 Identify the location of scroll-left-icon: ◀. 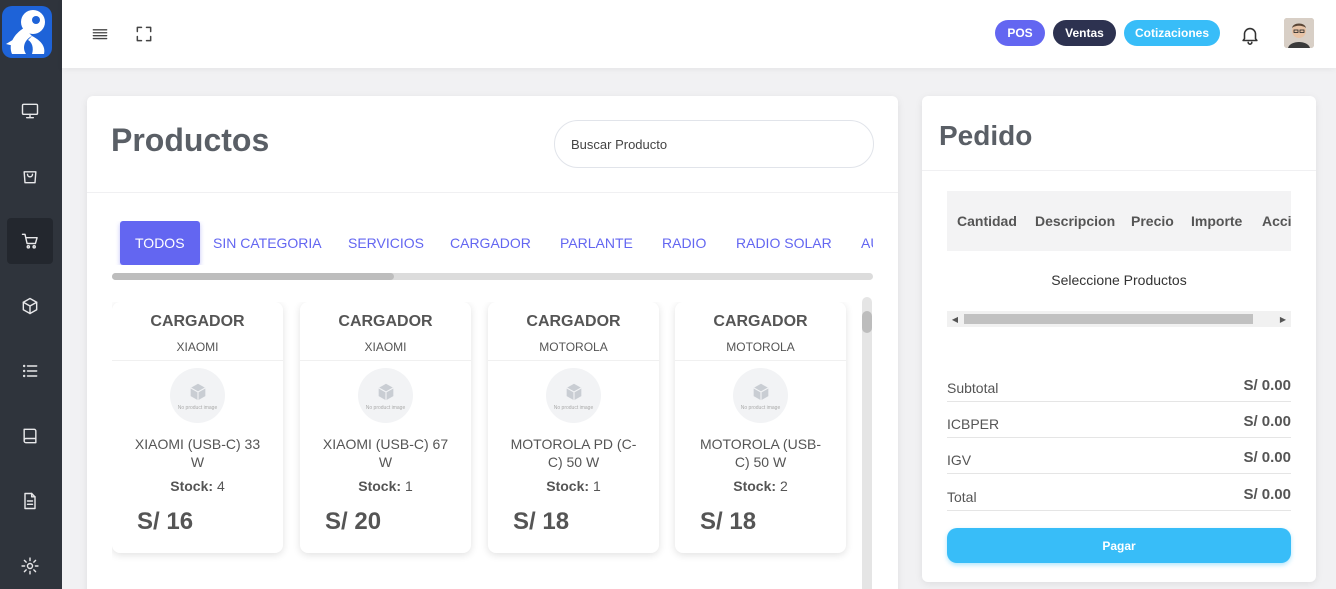
(955, 319).